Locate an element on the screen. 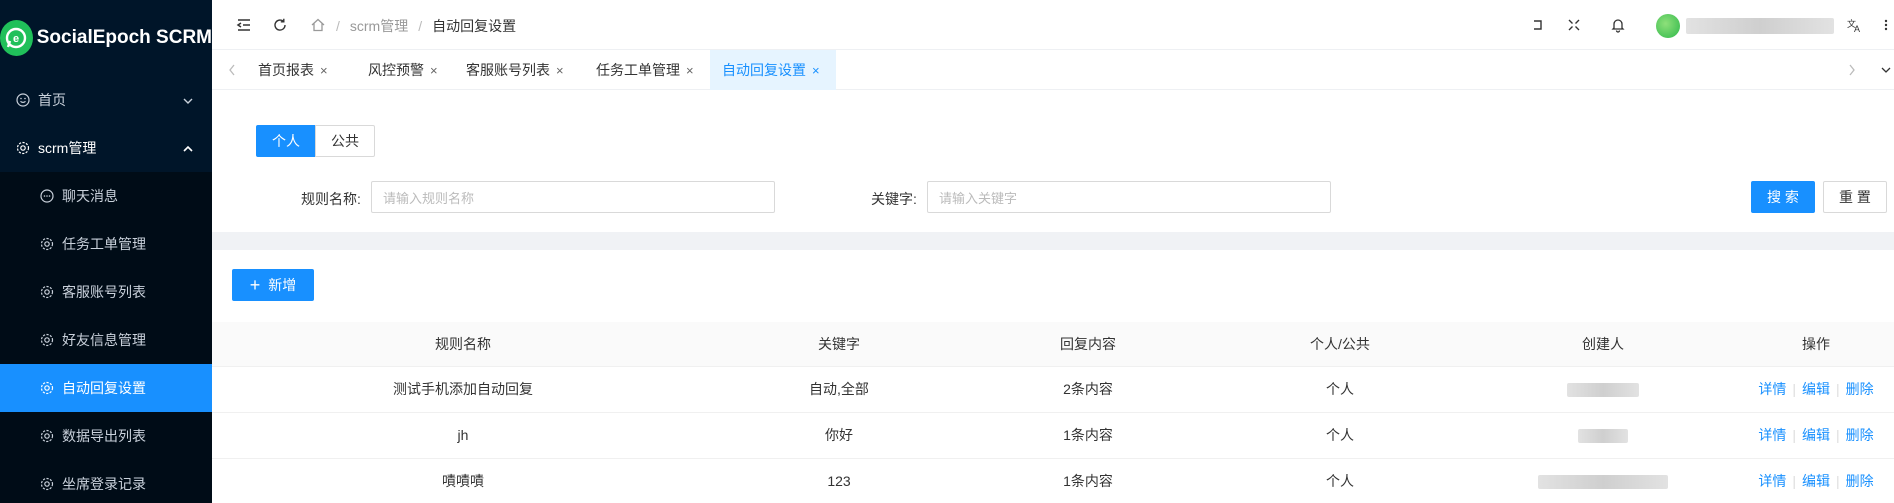 The width and height of the screenshot is (1894, 503). reset-button: 重 置 is located at coordinates (1855, 197).